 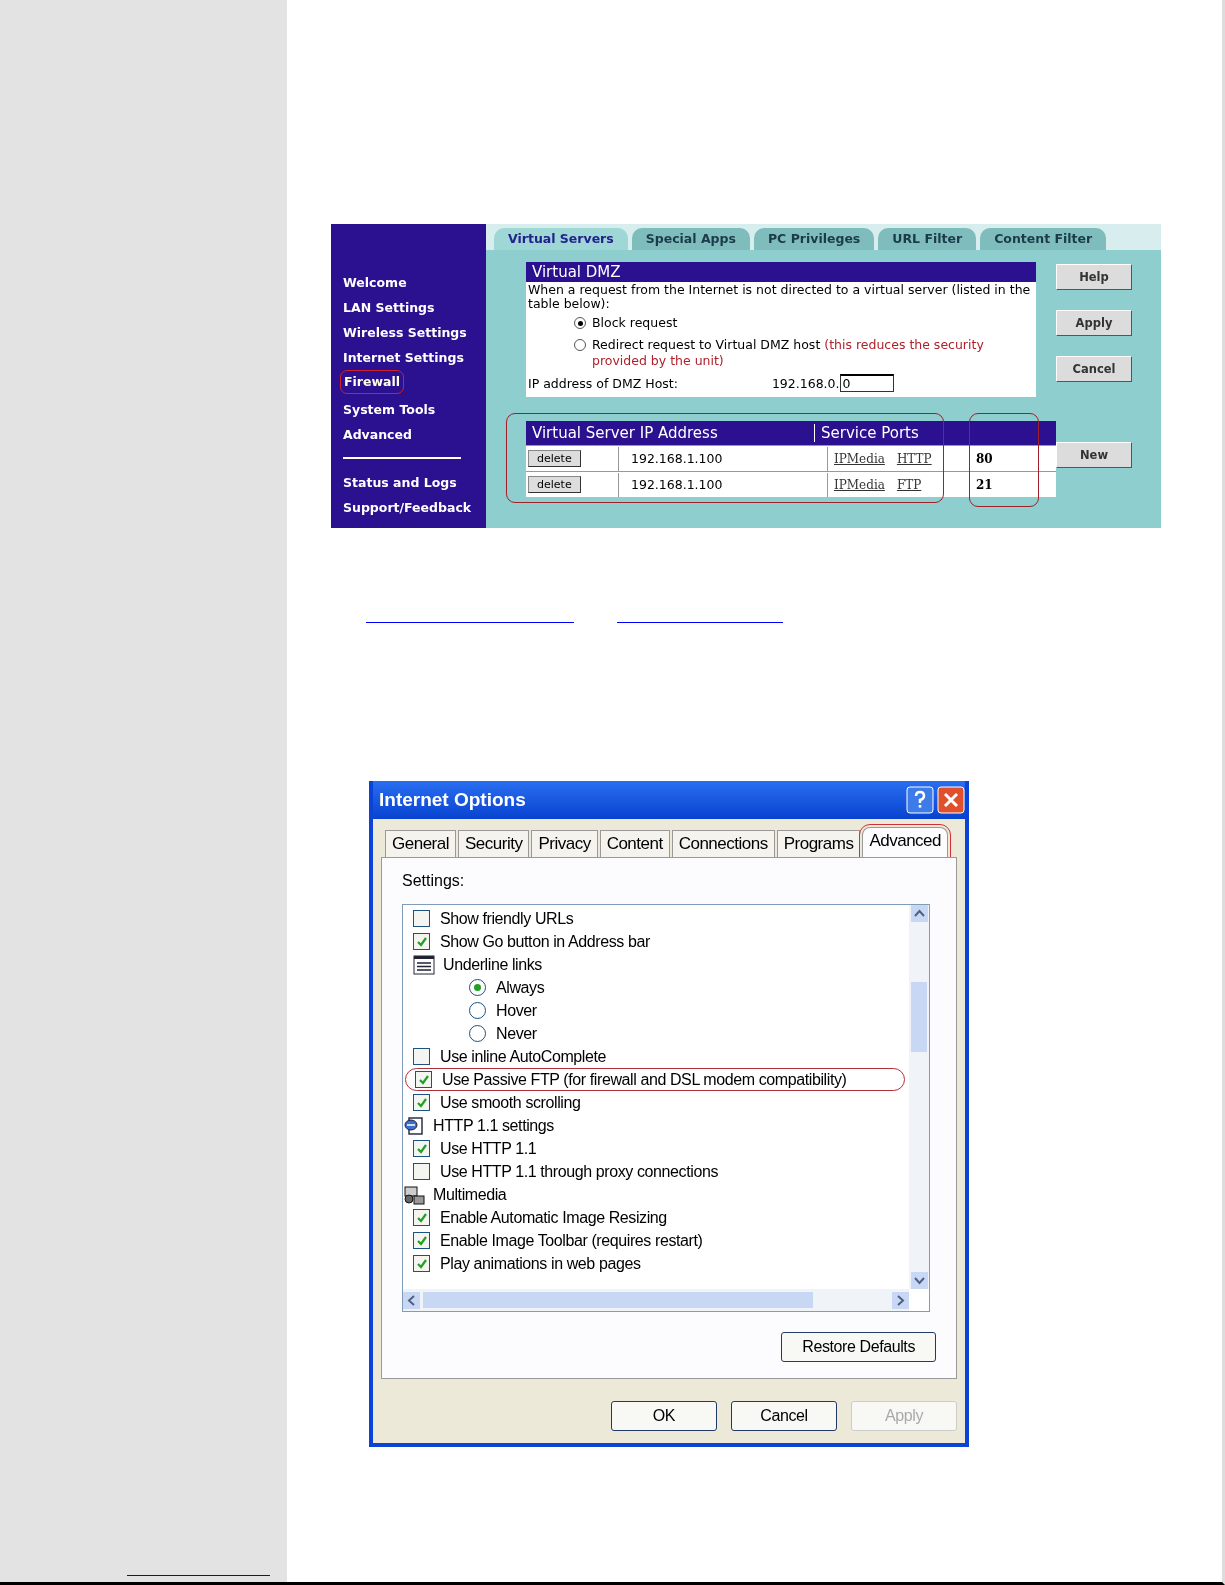 What do you see at coordinates (540, 1263) in the screenshot?
I see `setting-label: Play animations in web pages` at bounding box center [540, 1263].